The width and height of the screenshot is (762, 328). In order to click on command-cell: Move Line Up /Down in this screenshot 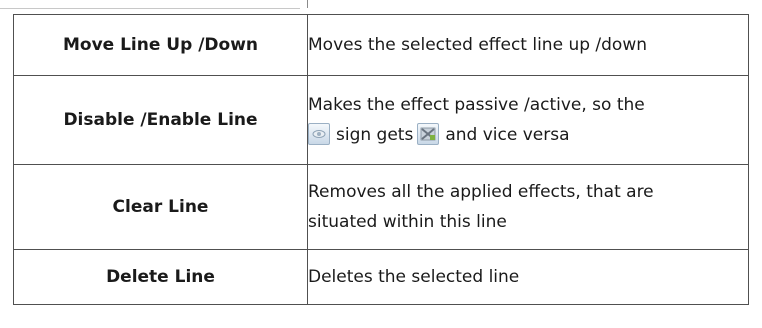, I will do `click(160, 45)`.